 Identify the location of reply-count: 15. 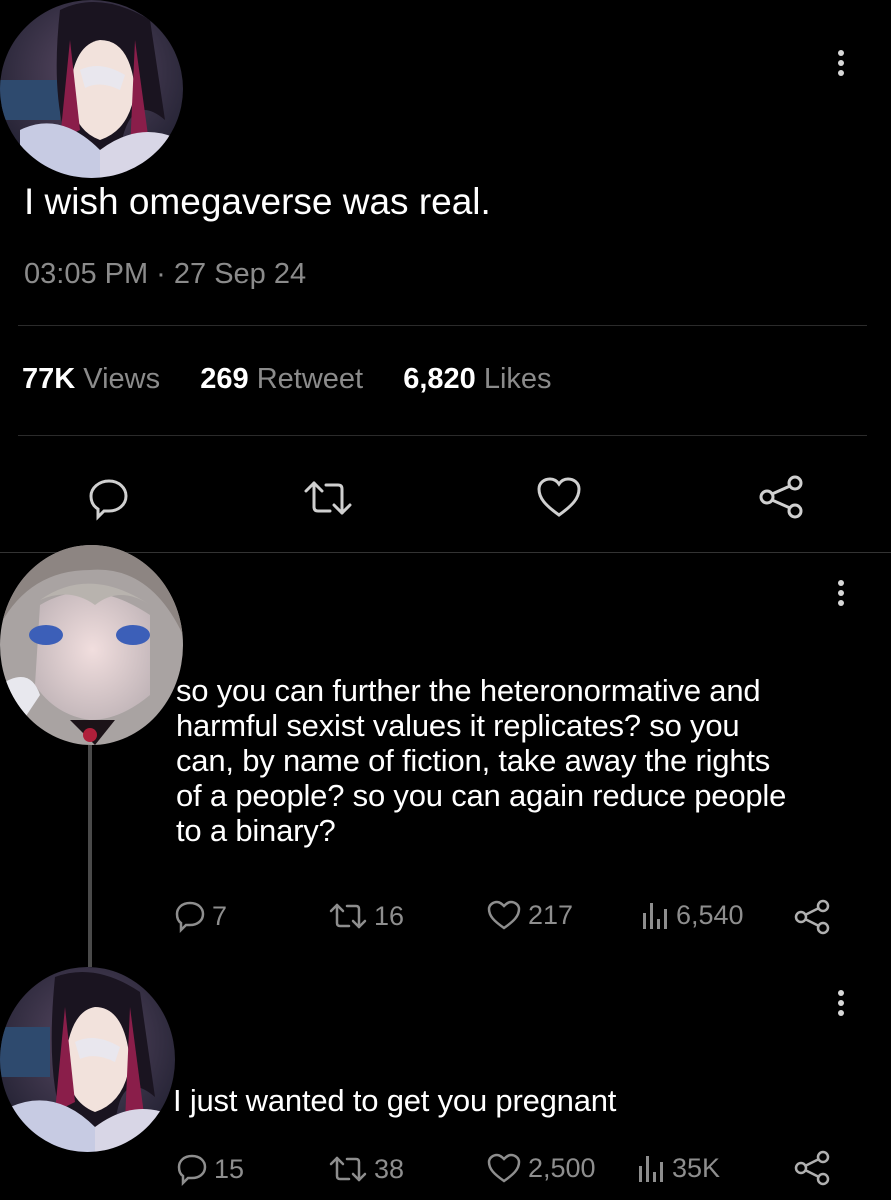
(229, 1168).